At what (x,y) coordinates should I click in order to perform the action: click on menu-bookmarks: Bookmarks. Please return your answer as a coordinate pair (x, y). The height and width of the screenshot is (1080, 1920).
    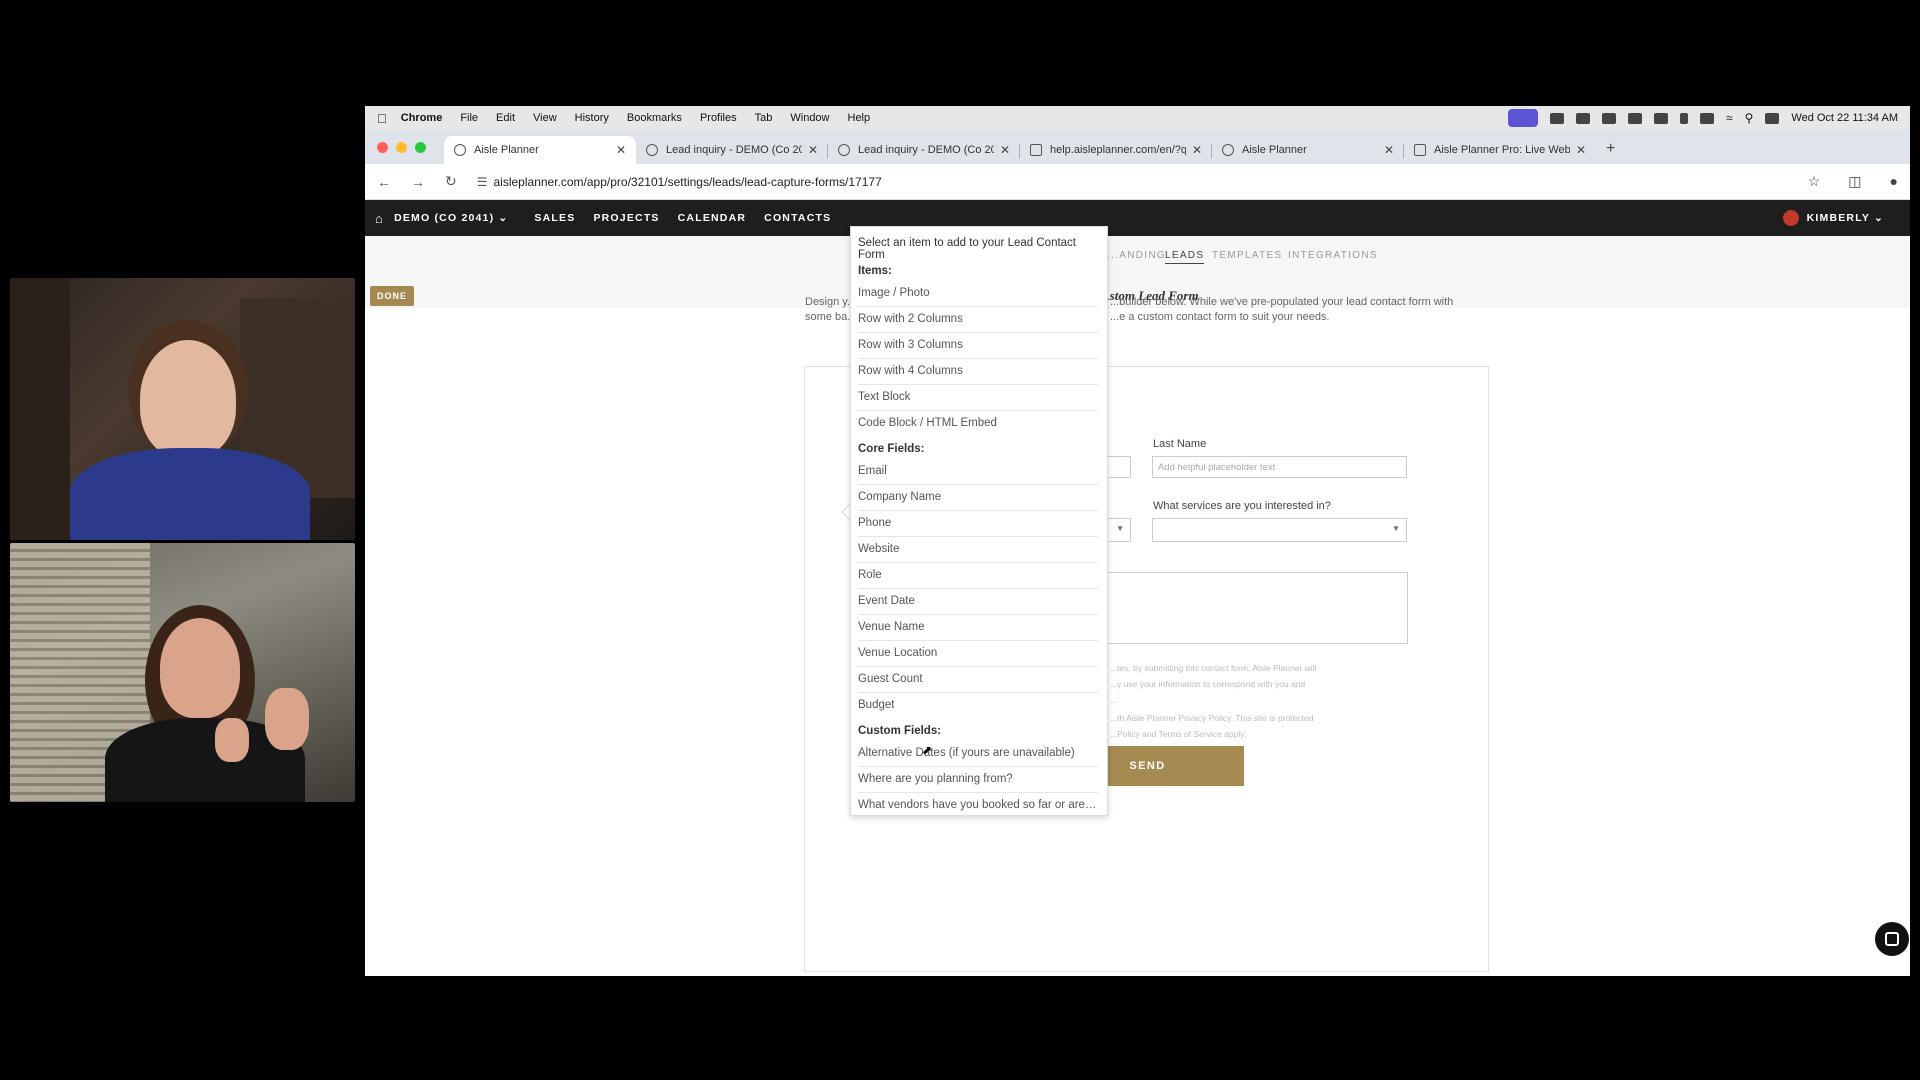
    Looking at the image, I should click on (654, 118).